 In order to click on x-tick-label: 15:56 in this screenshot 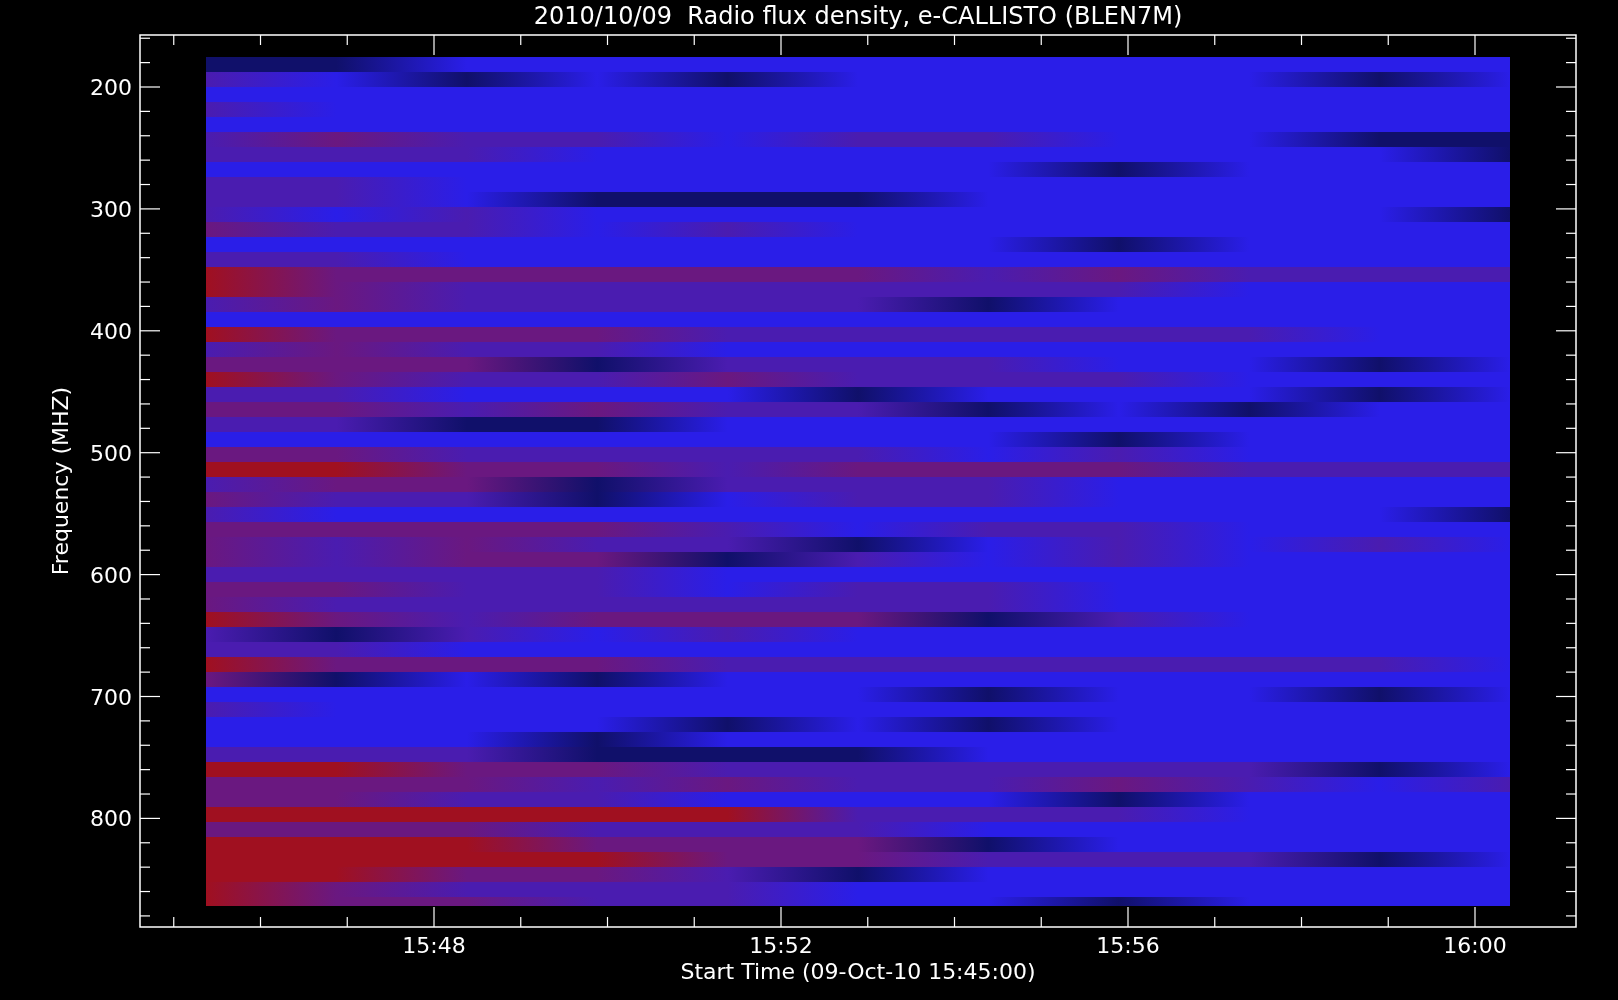, I will do `click(1128, 945)`.